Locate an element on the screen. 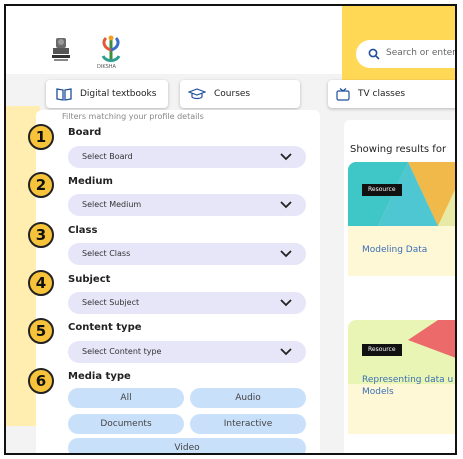 The height and width of the screenshot is (459, 463). search-input: Search or enter QR is located at coordinates (406, 54).